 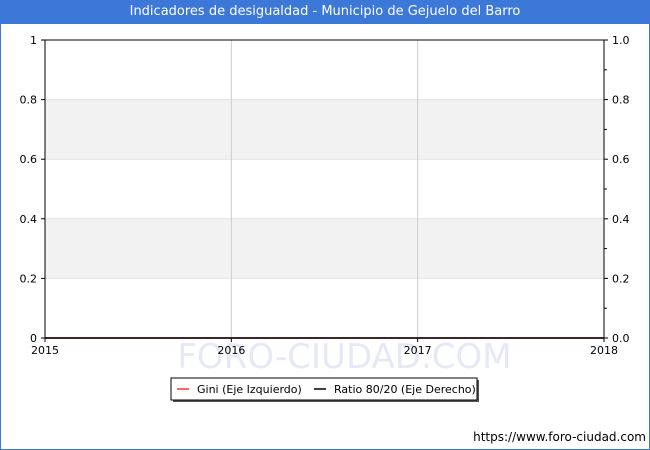 I want to click on y-right-tick-label: 0.4, so click(x=621, y=219).